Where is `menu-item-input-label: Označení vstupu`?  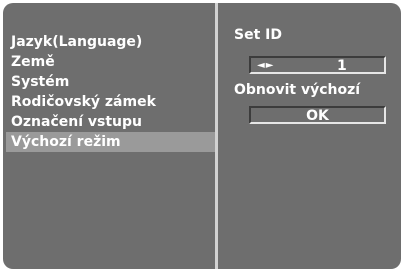 menu-item-input-label: Označení vstupu is located at coordinates (110, 122).